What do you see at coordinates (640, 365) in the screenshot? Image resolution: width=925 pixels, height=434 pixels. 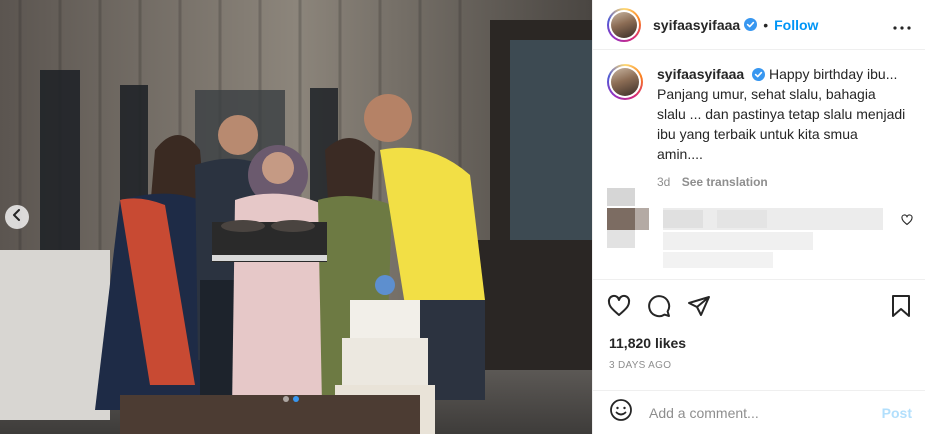 I see `post-time: 3 DAYS AGO` at bounding box center [640, 365].